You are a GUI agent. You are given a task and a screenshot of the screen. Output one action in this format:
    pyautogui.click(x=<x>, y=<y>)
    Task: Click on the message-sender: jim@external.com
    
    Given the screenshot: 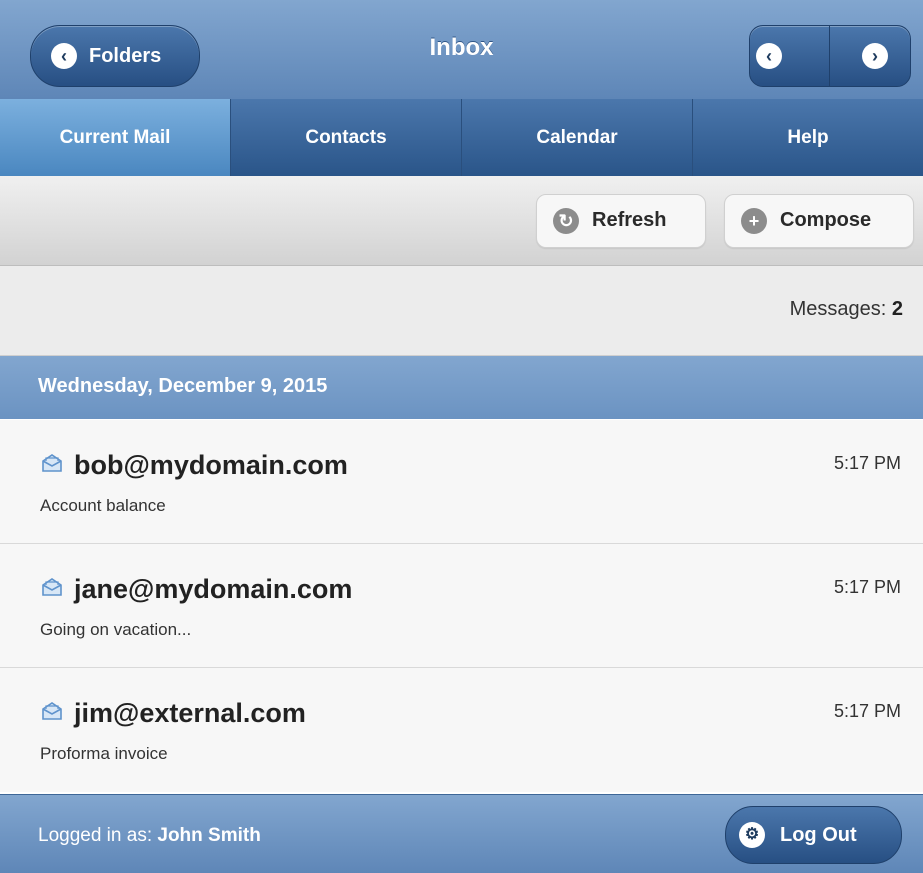 What is the action you would take?
    pyautogui.click(x=190, y=713)
    